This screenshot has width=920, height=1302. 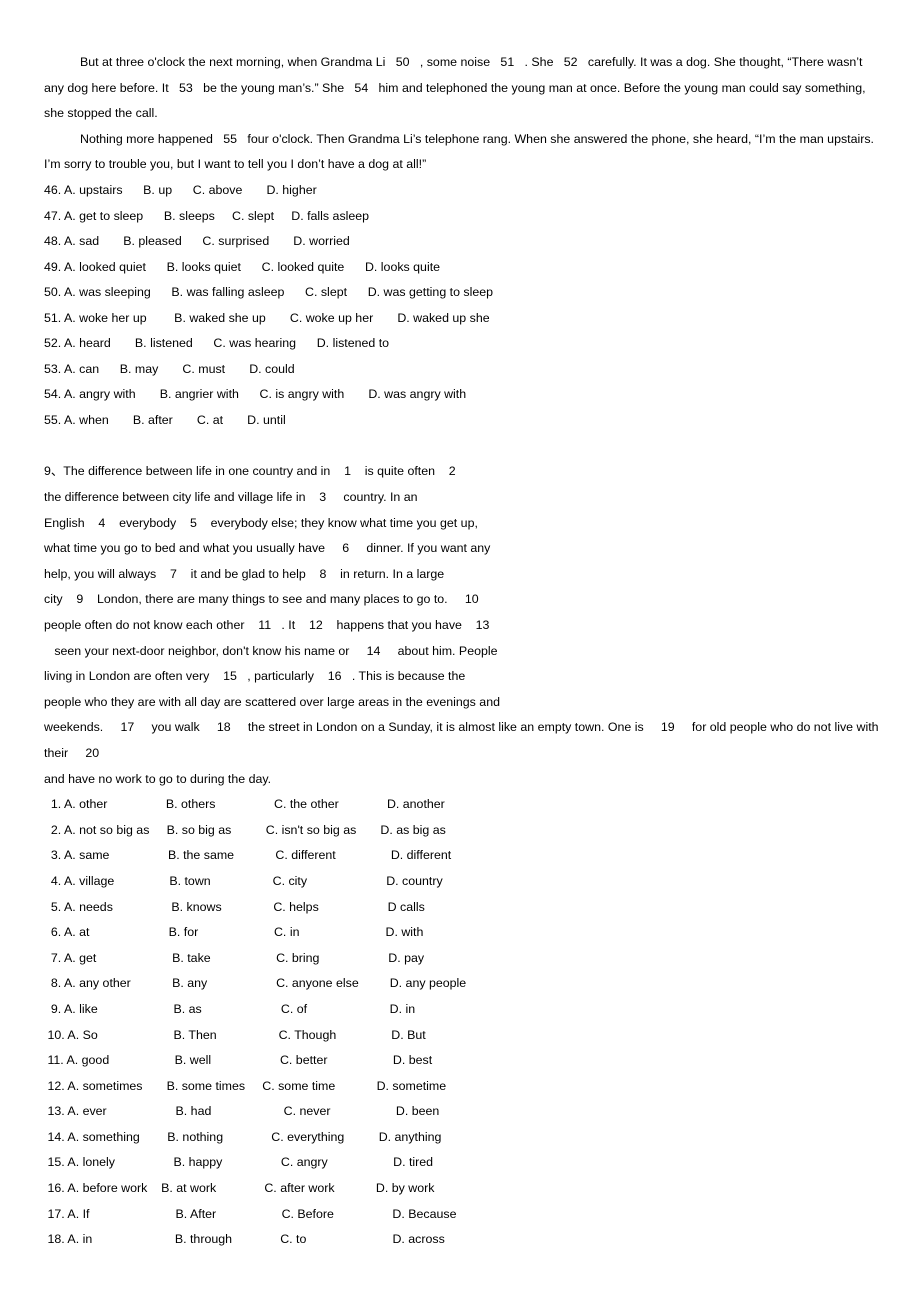 What do you see at coordinates (462, 1036) in the screenshot?
I see `option-row: 10. A. So B. Then C. Though D. But` at bounding box center [462, 1036].